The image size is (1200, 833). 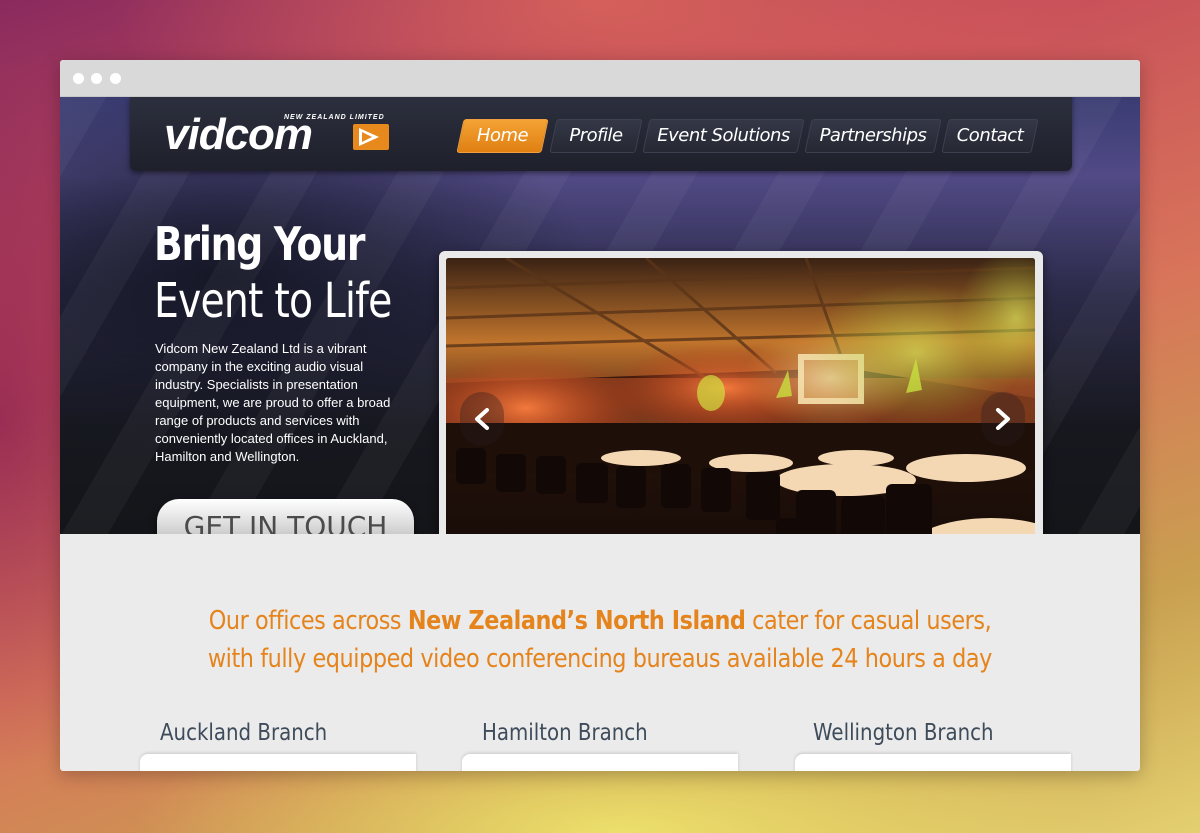 I want to click on nav-home-label: Home, so click(x=502, y=135).